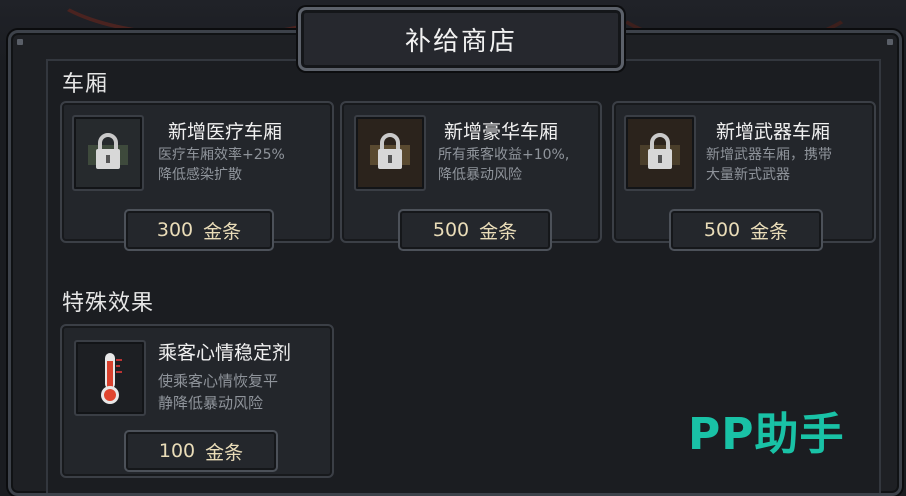 The height and width of the screenshot is (496, 906). What do you see at coordinates (218, 381) in the screenshot?
I see `item-desc-line1: 使乘客心情恢复平` at bounding box center [218, 381].